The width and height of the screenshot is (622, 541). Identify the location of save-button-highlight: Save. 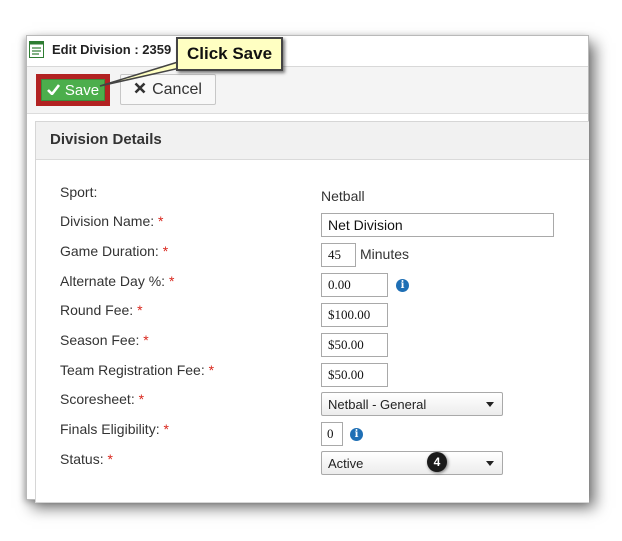
(73, 90).